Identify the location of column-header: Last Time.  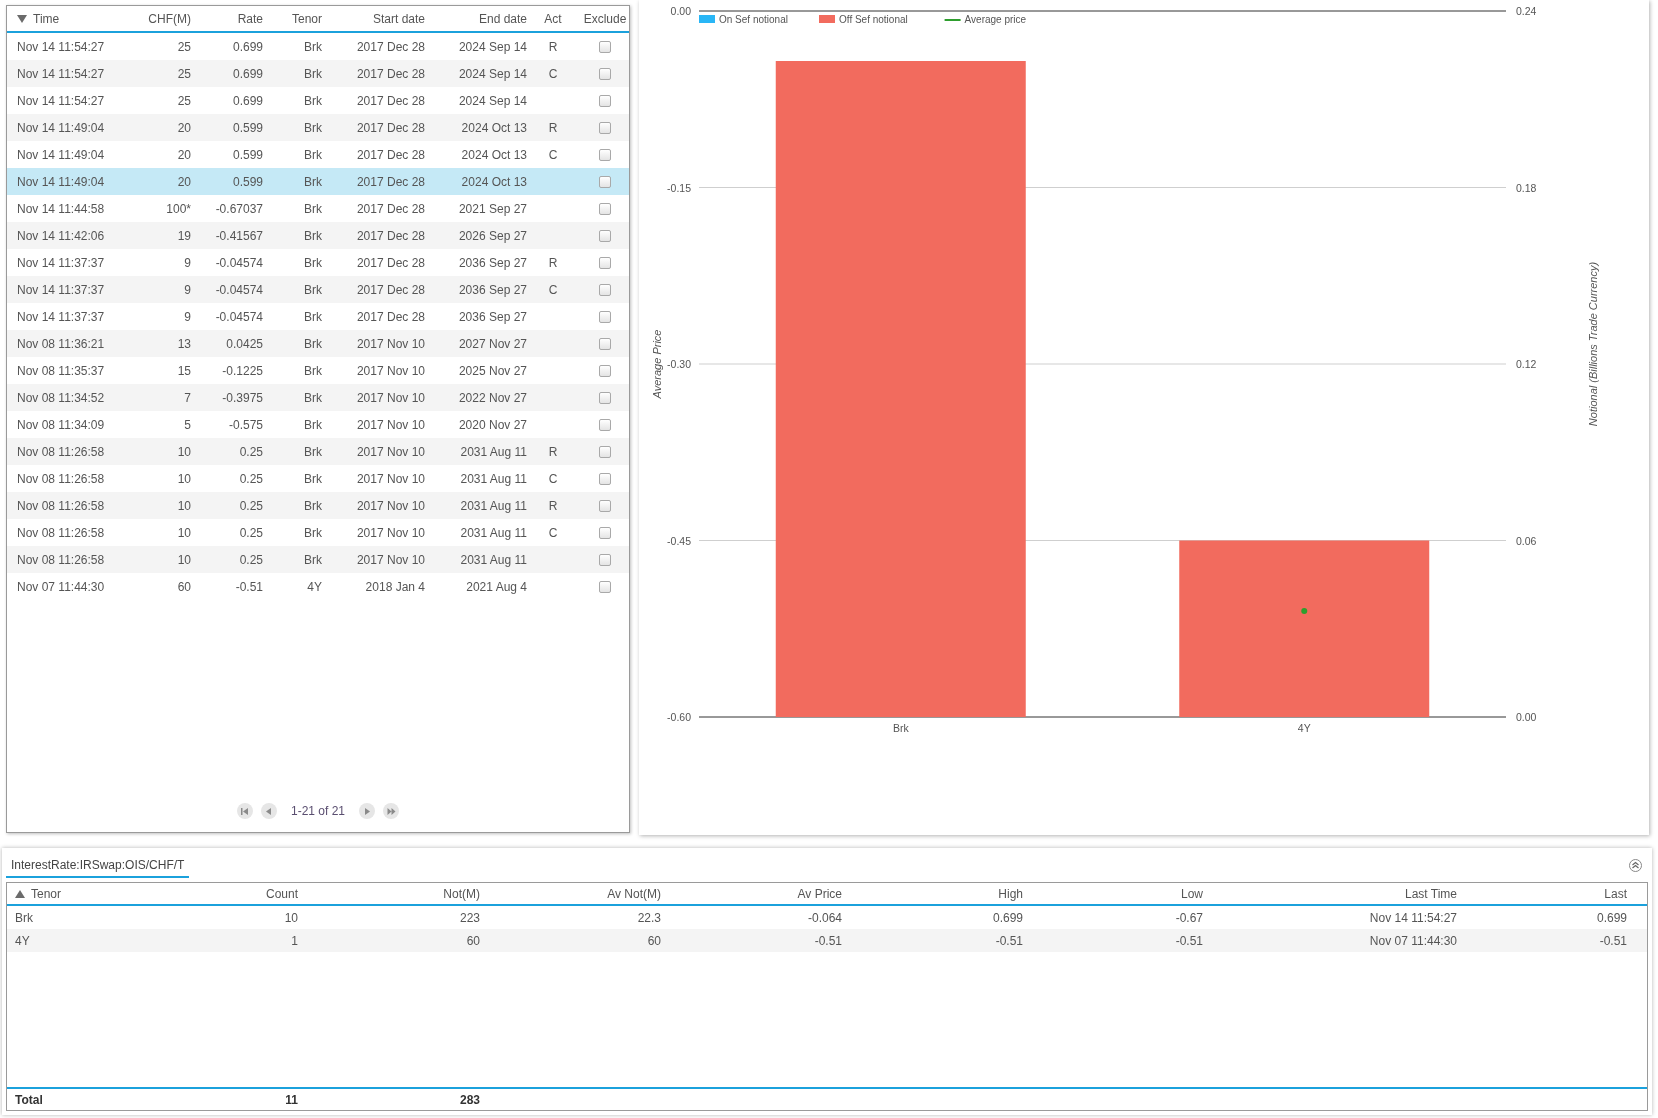
(1430, 893).